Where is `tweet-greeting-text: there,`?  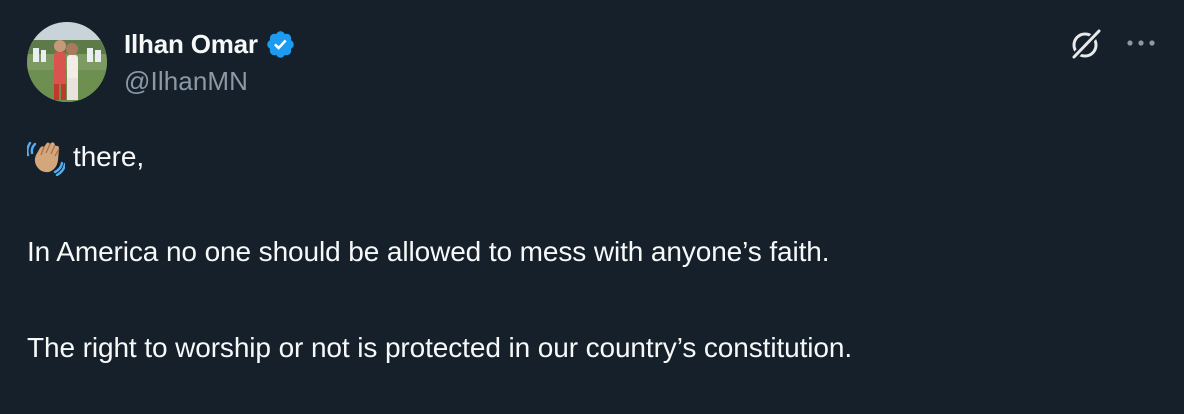 tweet-greeting-text: there, is located at coordinates (108, 156).